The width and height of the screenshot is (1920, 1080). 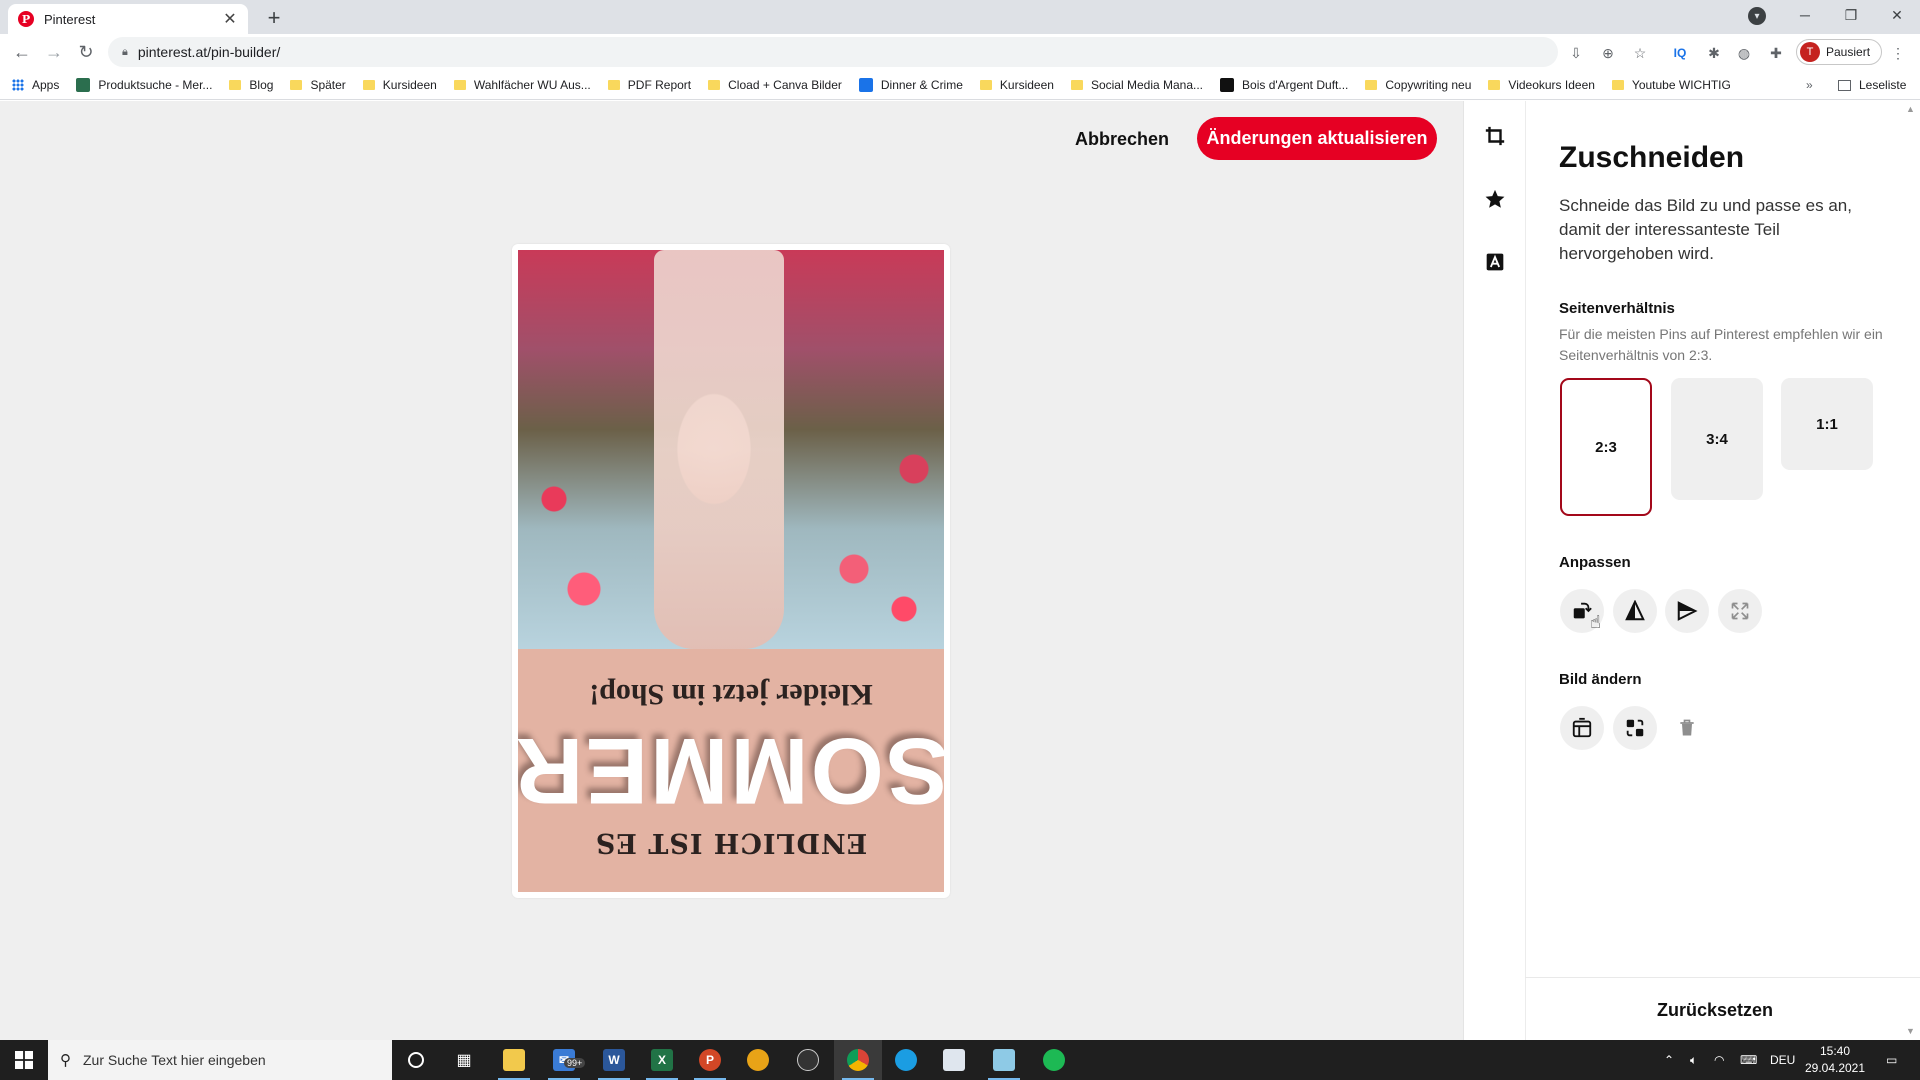 What do you see at coordinates (954, 1060) in the screenshot?
I see `document-app-icon` at bounding box center [954, 1060].